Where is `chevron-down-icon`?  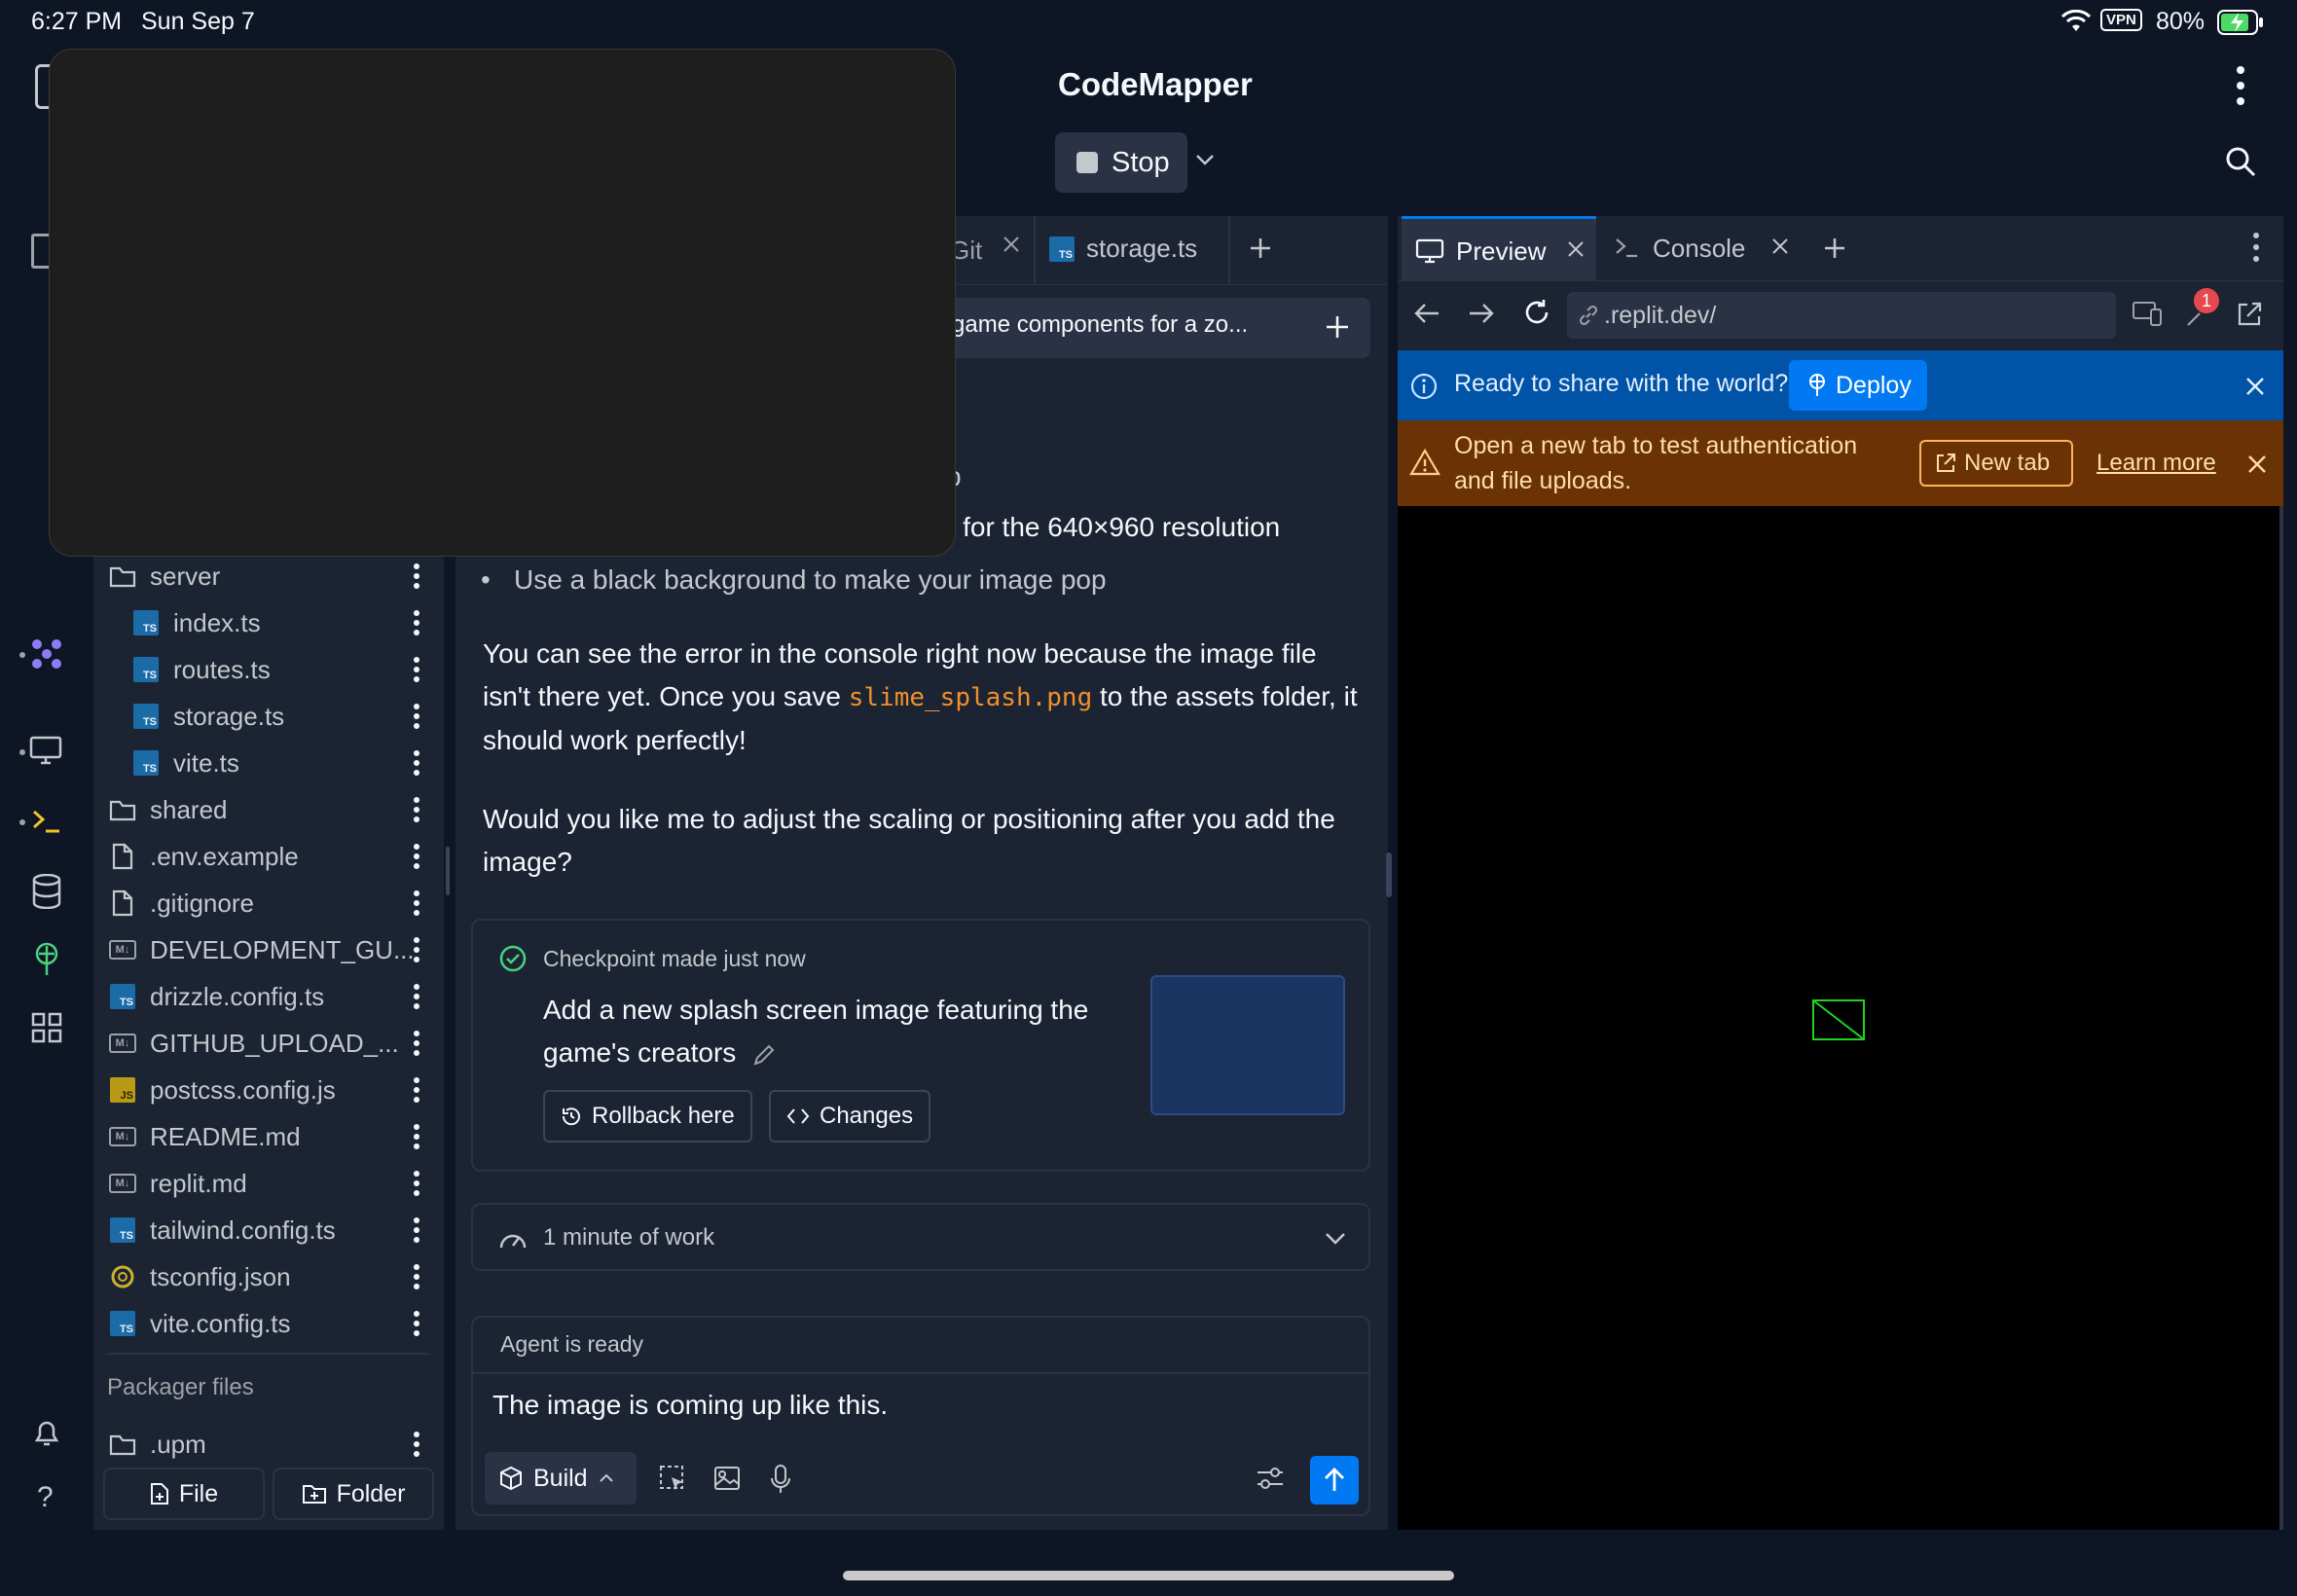
chevron-down-icon is located at coordinates (1336, 1238).